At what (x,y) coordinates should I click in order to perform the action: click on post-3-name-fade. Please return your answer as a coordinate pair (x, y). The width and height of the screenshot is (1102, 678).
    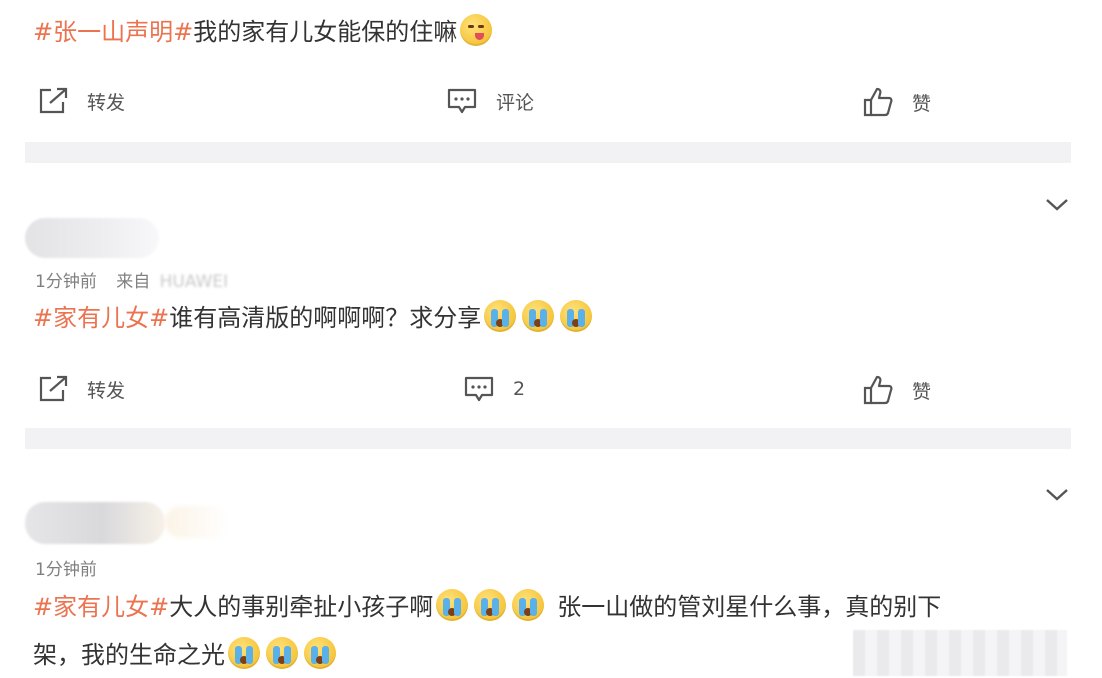
    Looking at the image, I should click on (197, 522).